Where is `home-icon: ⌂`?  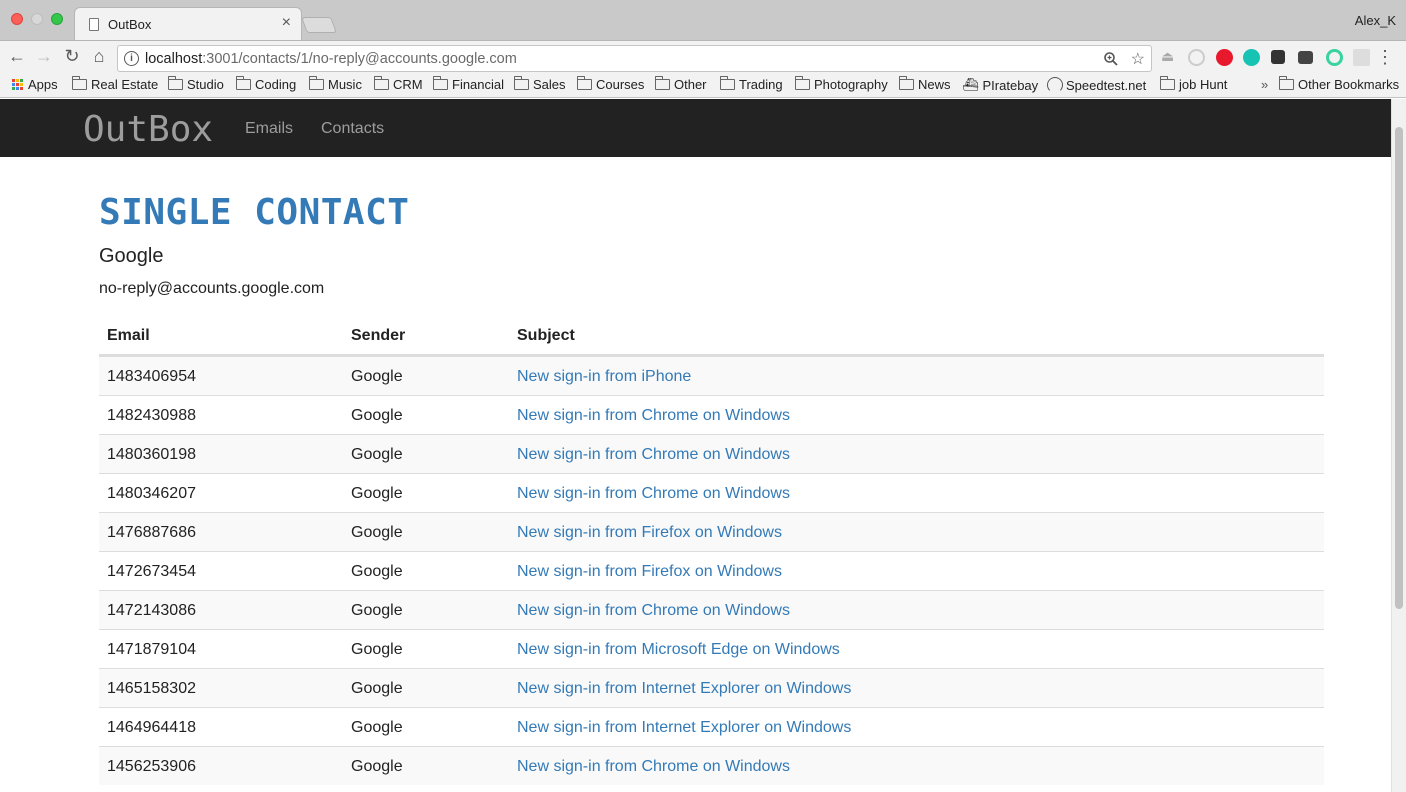 home-icon: ⌂ is located at coordinates (99, 56).